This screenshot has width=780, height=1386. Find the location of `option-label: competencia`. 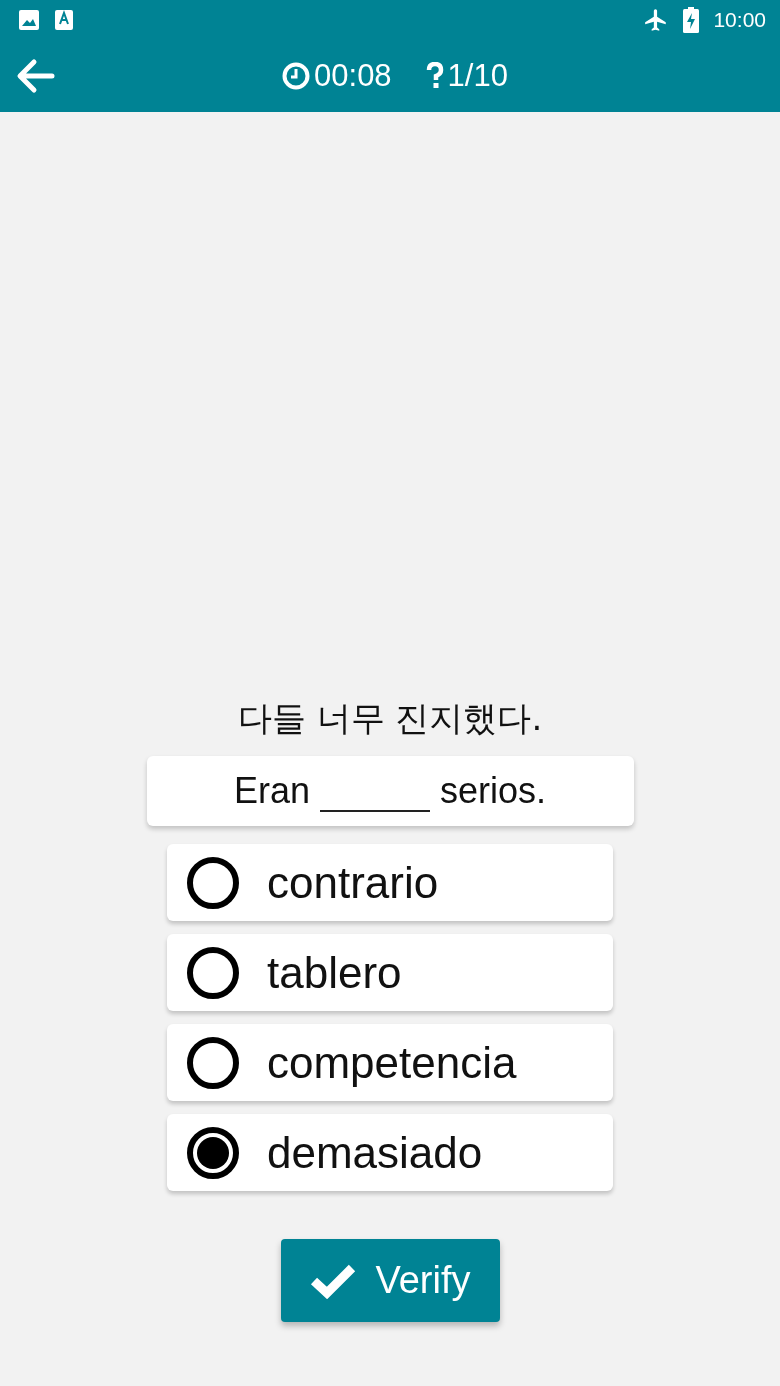

option-label: competencia is located at coordinates (392, 1062).